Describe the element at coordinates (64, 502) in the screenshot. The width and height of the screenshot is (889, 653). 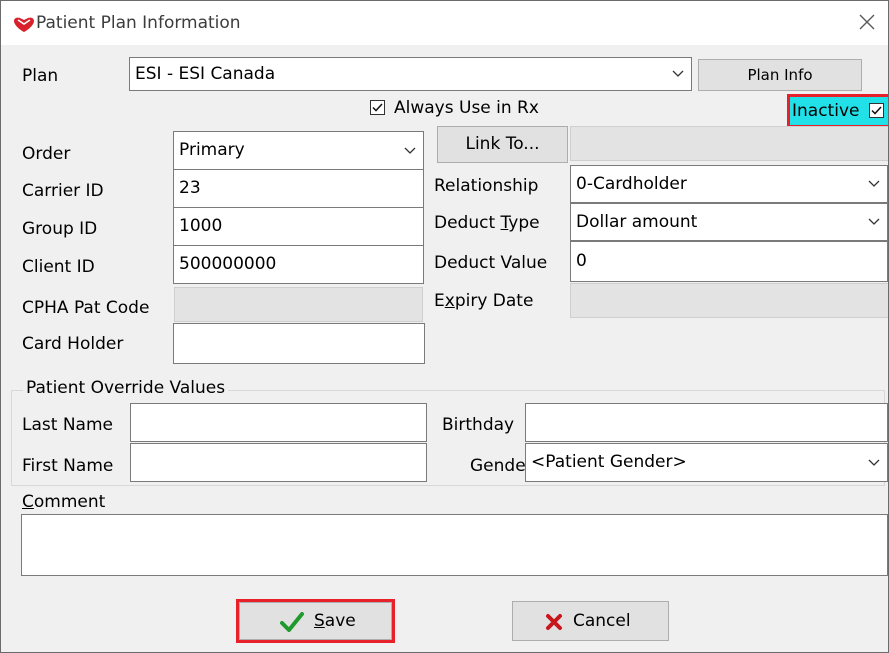
I see `comment-label: Comment` at that location.